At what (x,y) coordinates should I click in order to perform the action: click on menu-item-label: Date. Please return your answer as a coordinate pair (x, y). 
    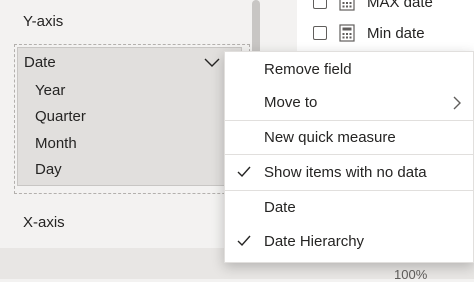
    Looking at the image, I should click on (280, 207).